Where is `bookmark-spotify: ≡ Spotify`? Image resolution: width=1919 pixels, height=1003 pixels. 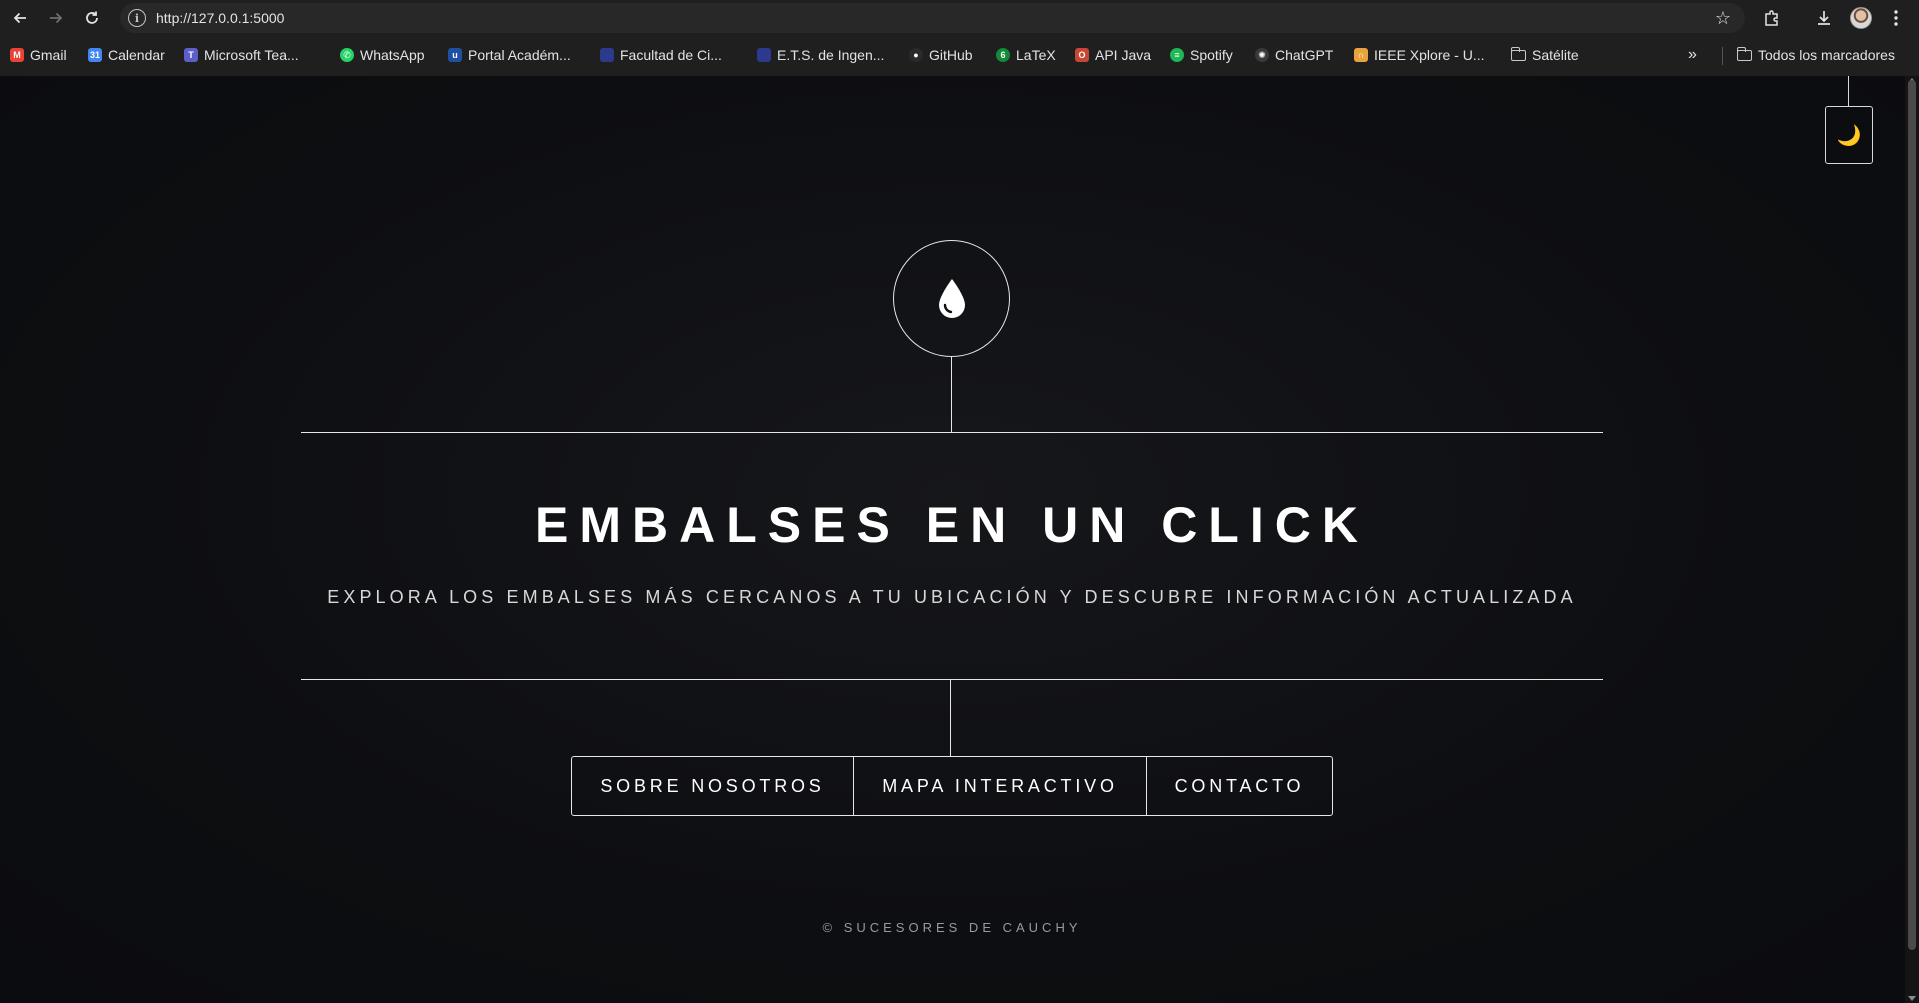
bookmark-spotify: ≡ Spotify is located at coordinates (1201, 55).